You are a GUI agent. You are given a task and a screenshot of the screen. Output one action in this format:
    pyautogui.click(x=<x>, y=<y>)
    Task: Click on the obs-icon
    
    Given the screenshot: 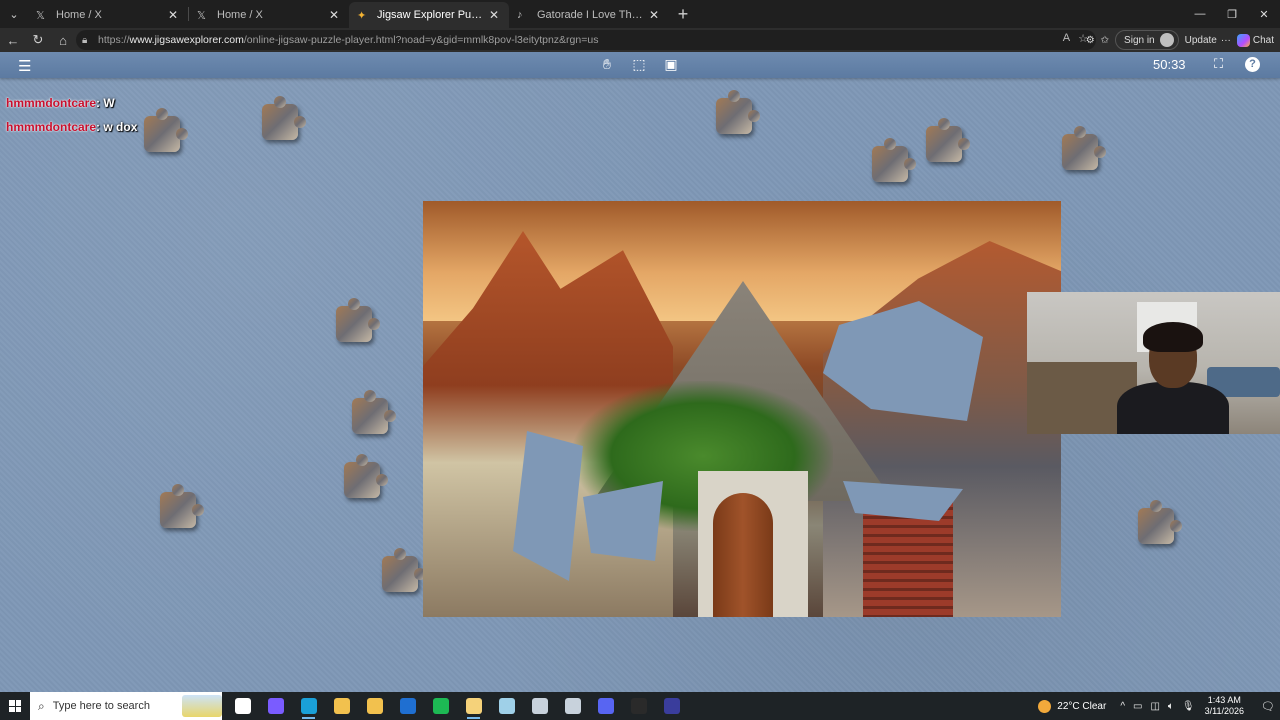 What is the action you would take?
    pyautogui.click(x=638, y=706)
    